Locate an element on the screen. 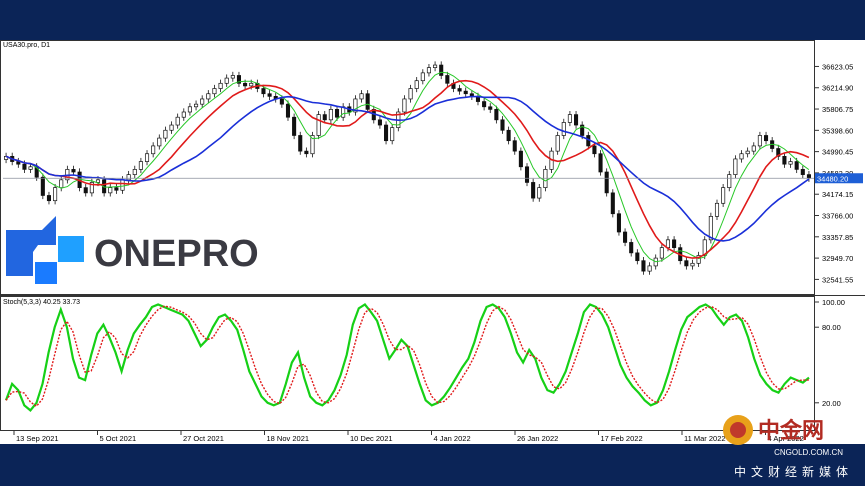  cngold-name: 中金网 is located at coordinates (791, 431).